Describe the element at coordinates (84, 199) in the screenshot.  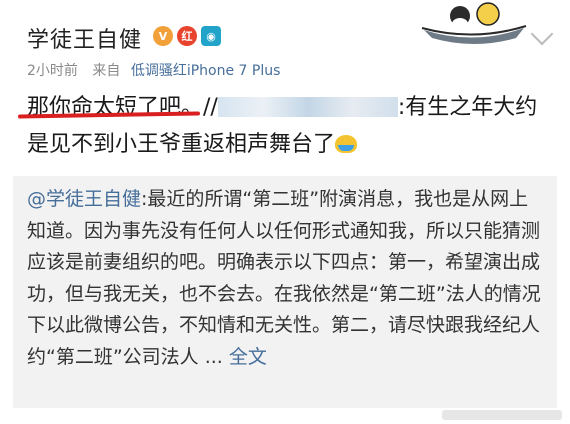
I see `mention-link: @学徒王自健` at that location.